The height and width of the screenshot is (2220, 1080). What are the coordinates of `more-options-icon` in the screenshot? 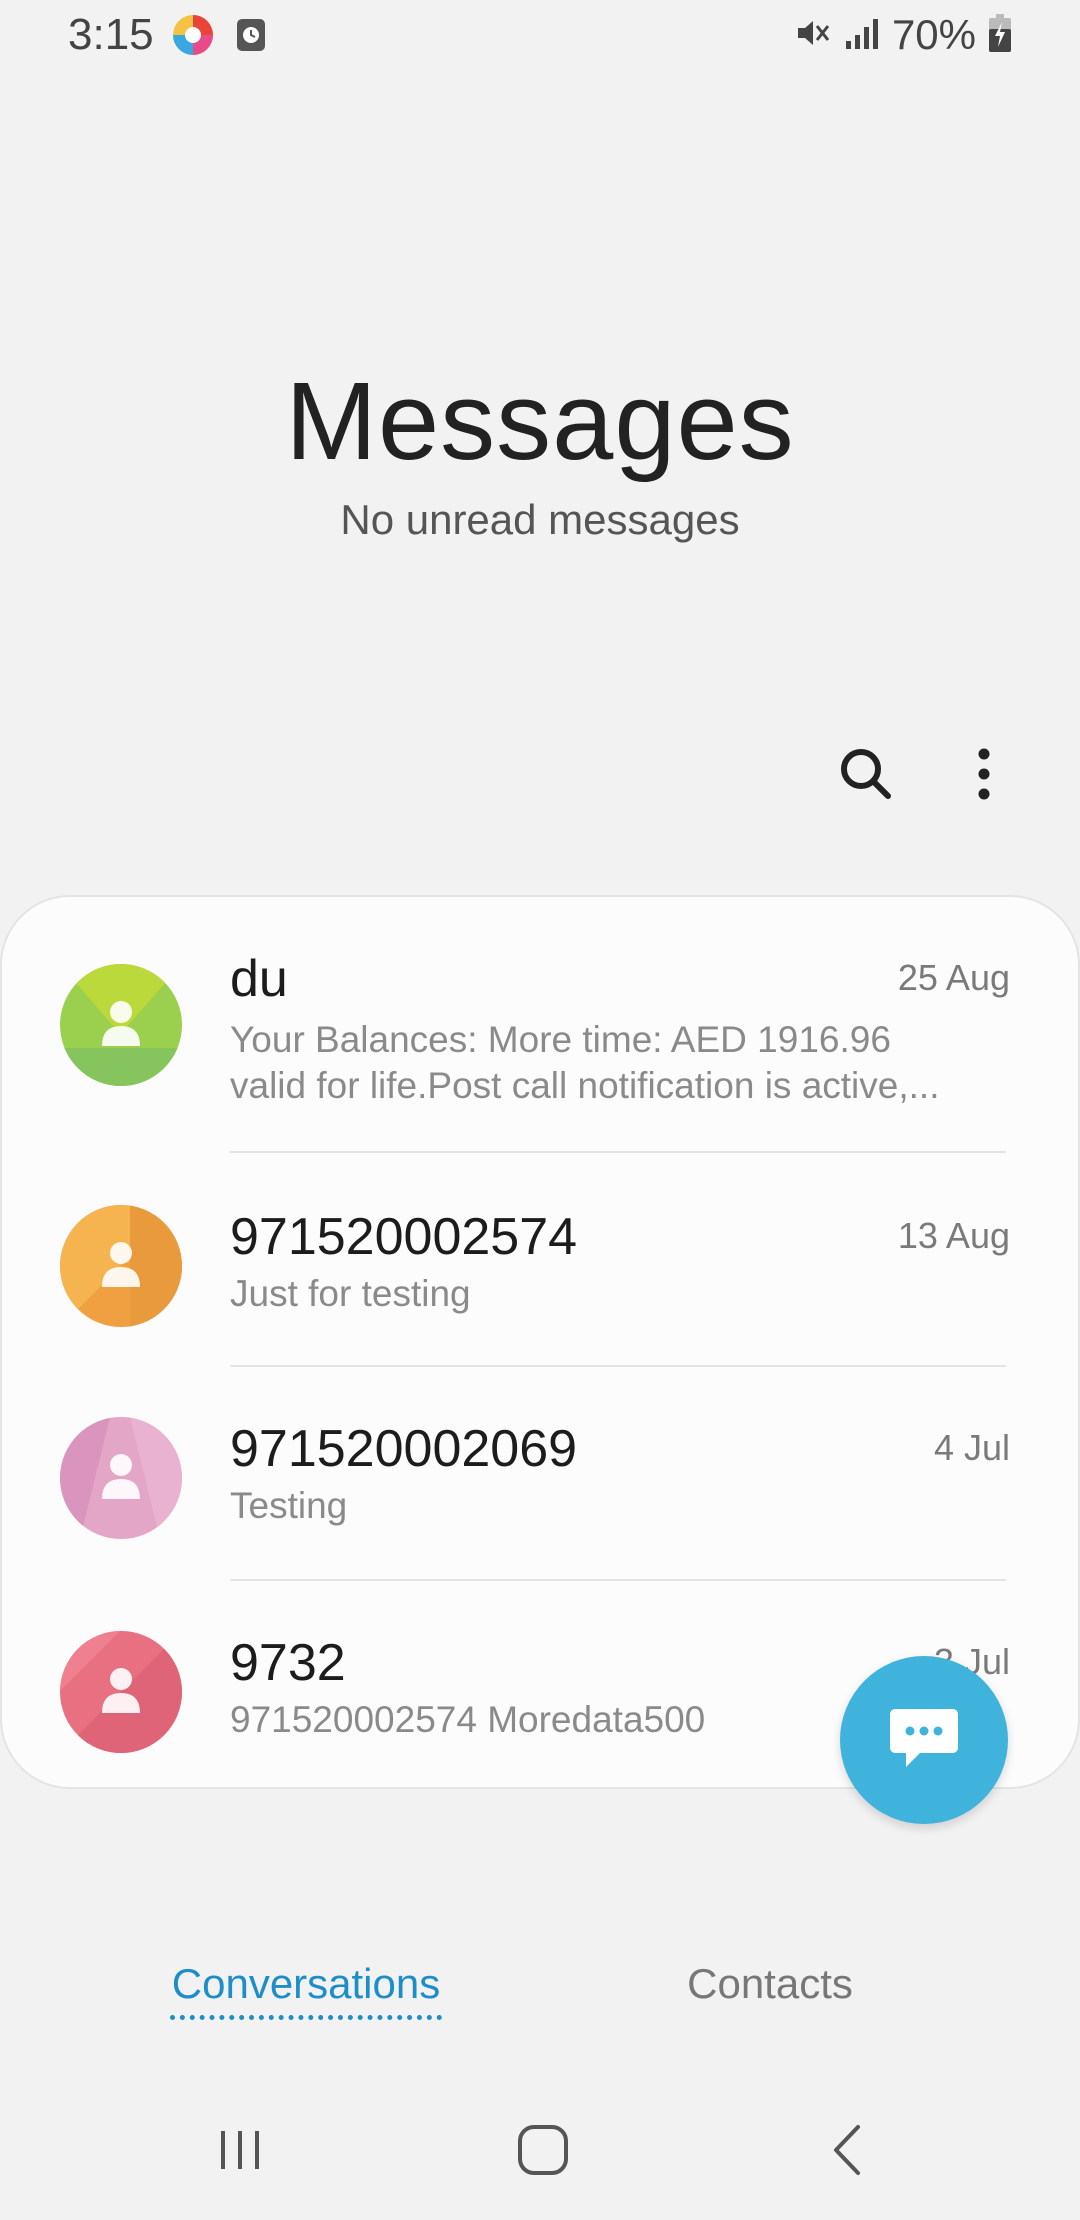 It's located at (984, 774).